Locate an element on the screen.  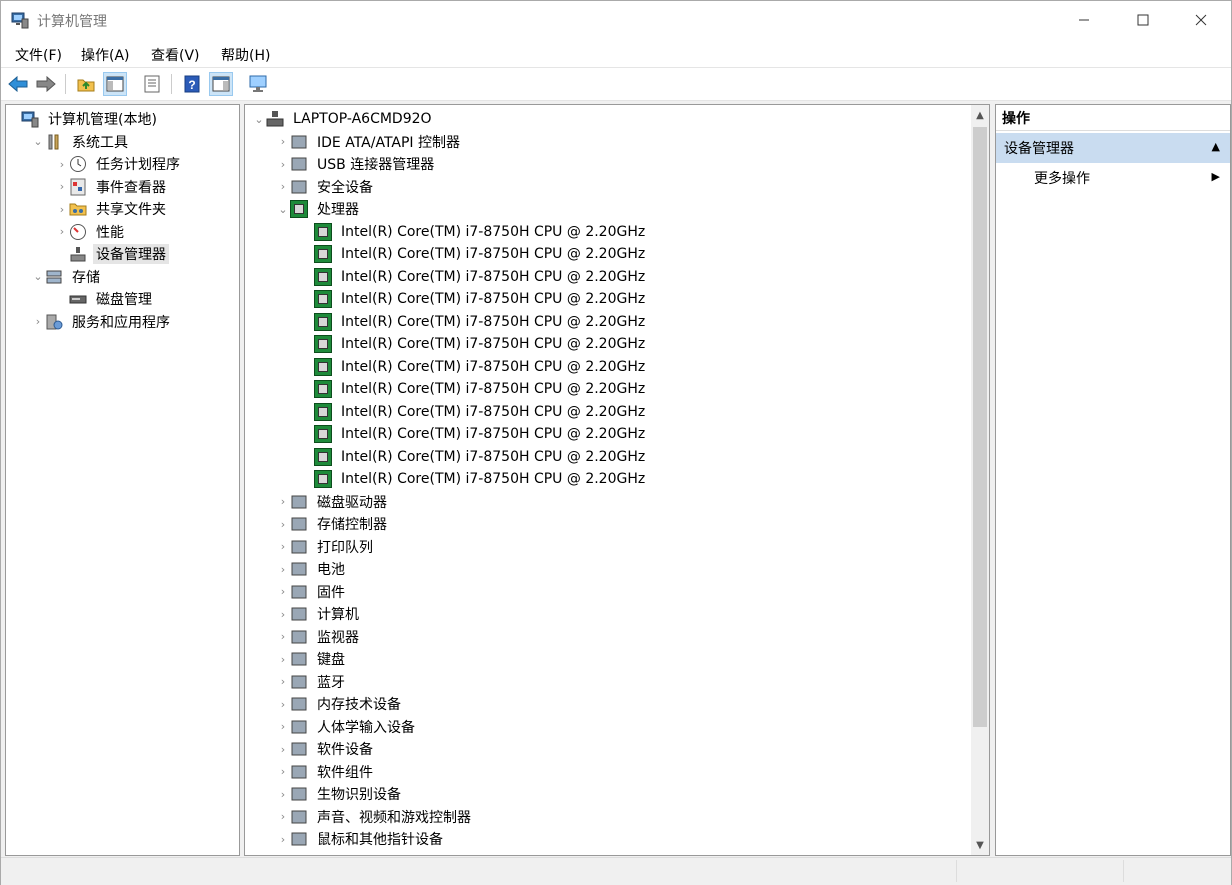
device-category: › 固件 is located at coordinates (312, 592).